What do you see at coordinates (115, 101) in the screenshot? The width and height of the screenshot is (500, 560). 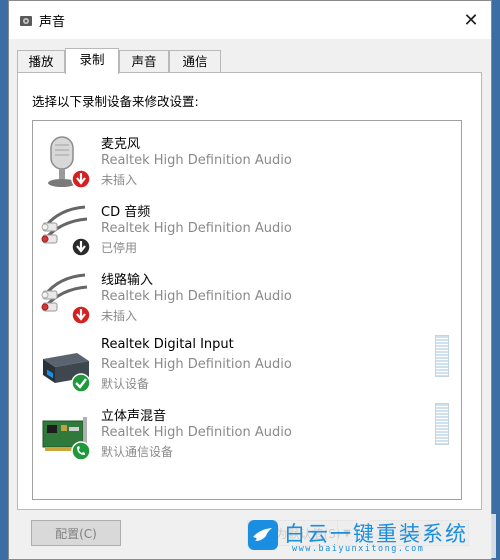 I see `instruction-text: 选择以下录制设备来修改设置:` at bounding box center [115, 101].